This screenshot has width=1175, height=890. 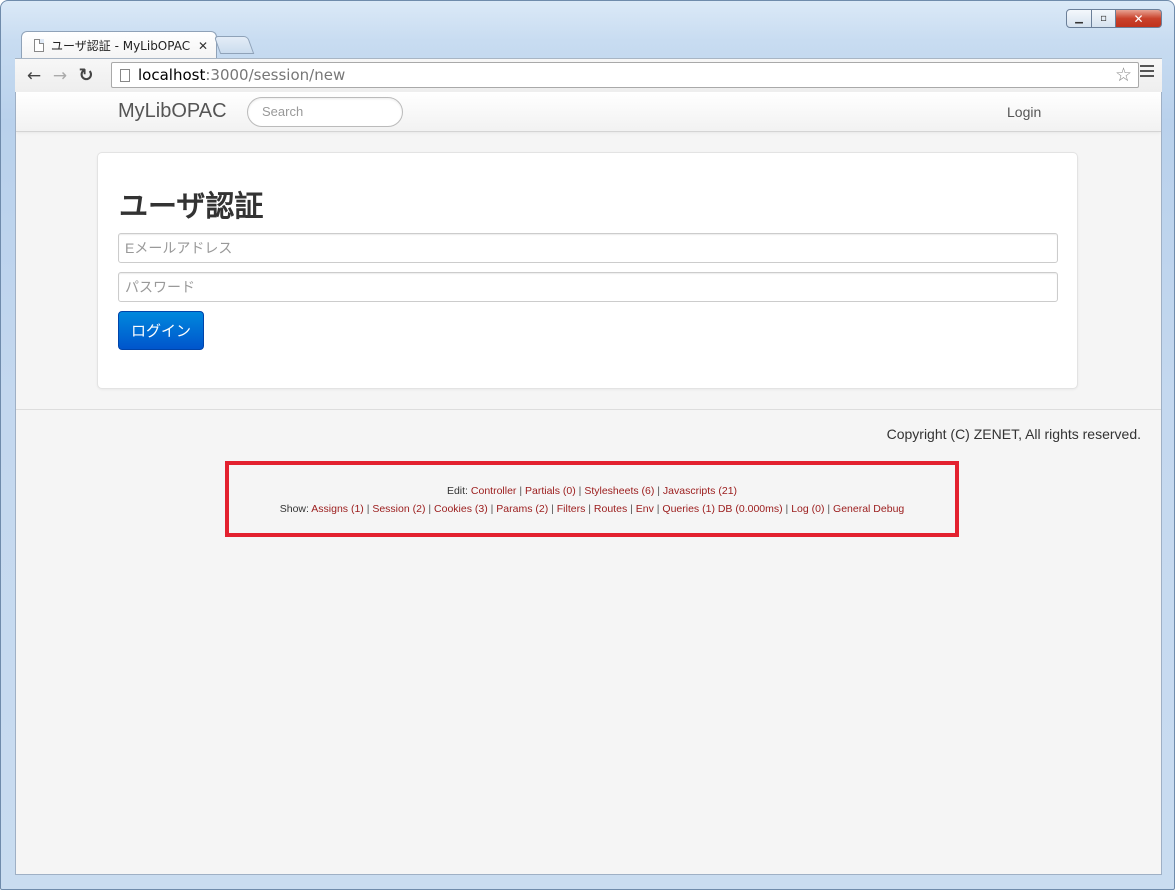 What do you see at coordinates (588, 248) in the screenshot?
I see `email-field: Eメールアドレス` at bounding box center [588, 248].